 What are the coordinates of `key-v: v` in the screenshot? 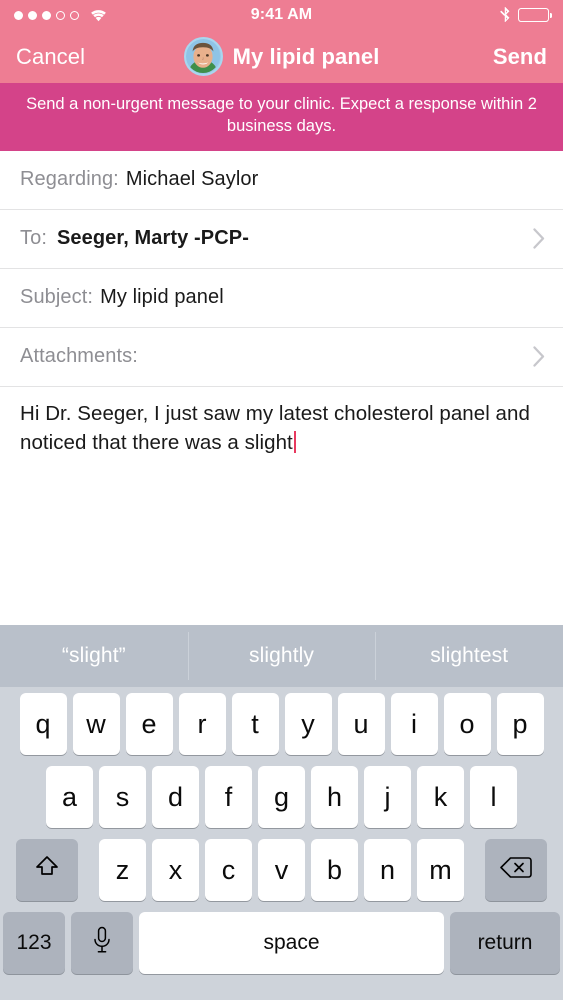 It's located at (281, 870).